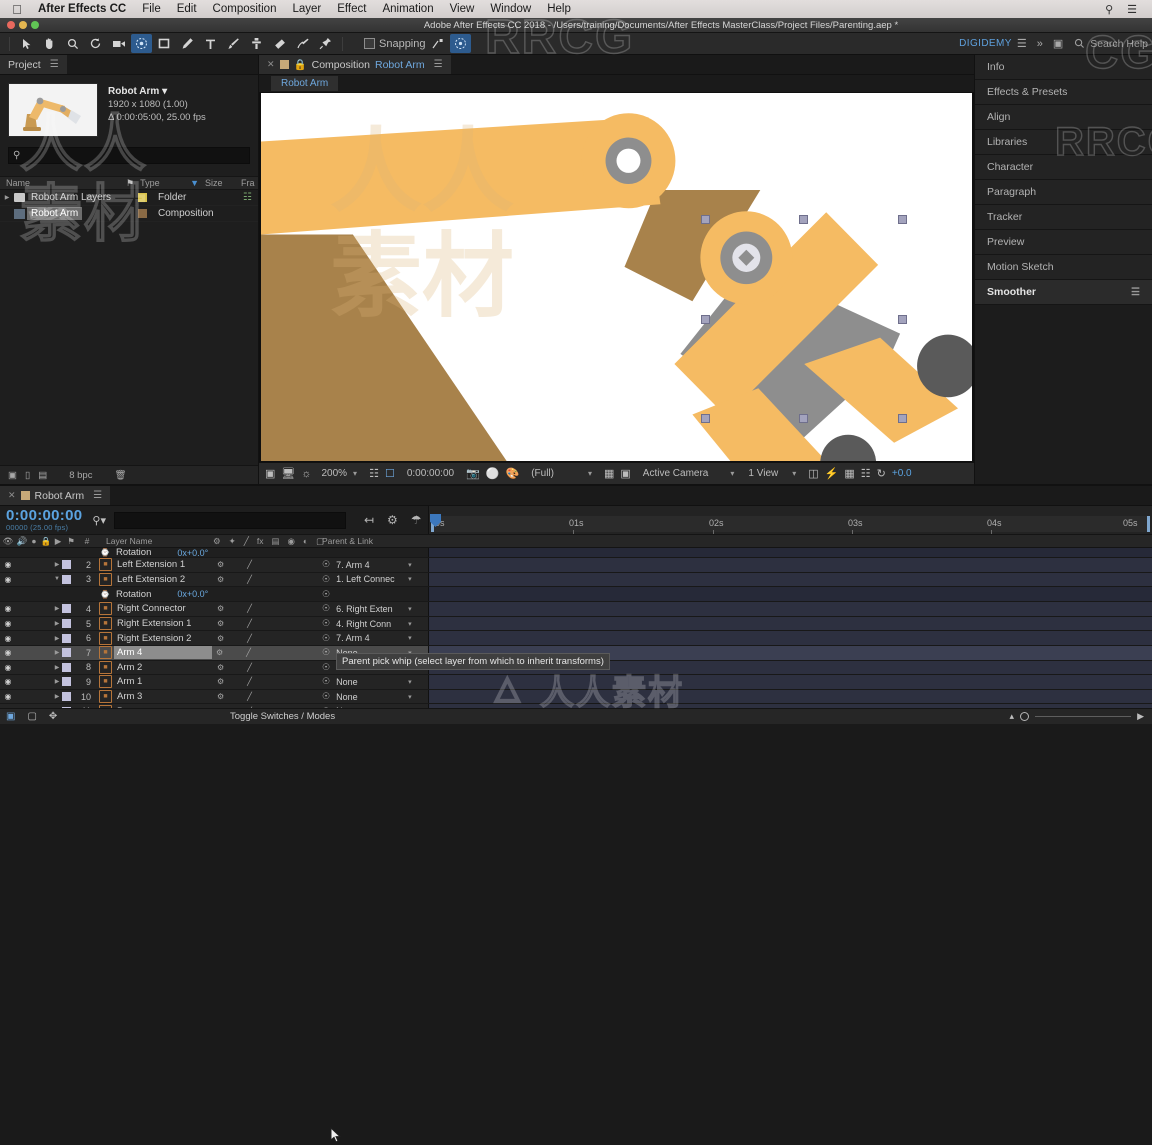 This screenshot has height=1145, width=1152. I want to click on views-dropdown-icon: ▾, so click(794, 473).